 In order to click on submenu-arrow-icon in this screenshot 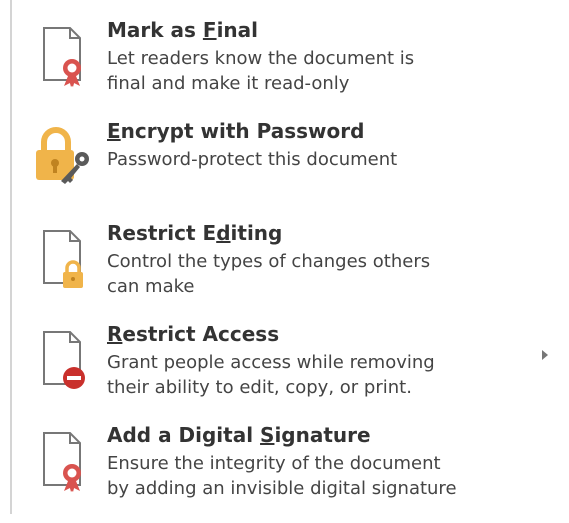, I will do `click(545, 355)`.